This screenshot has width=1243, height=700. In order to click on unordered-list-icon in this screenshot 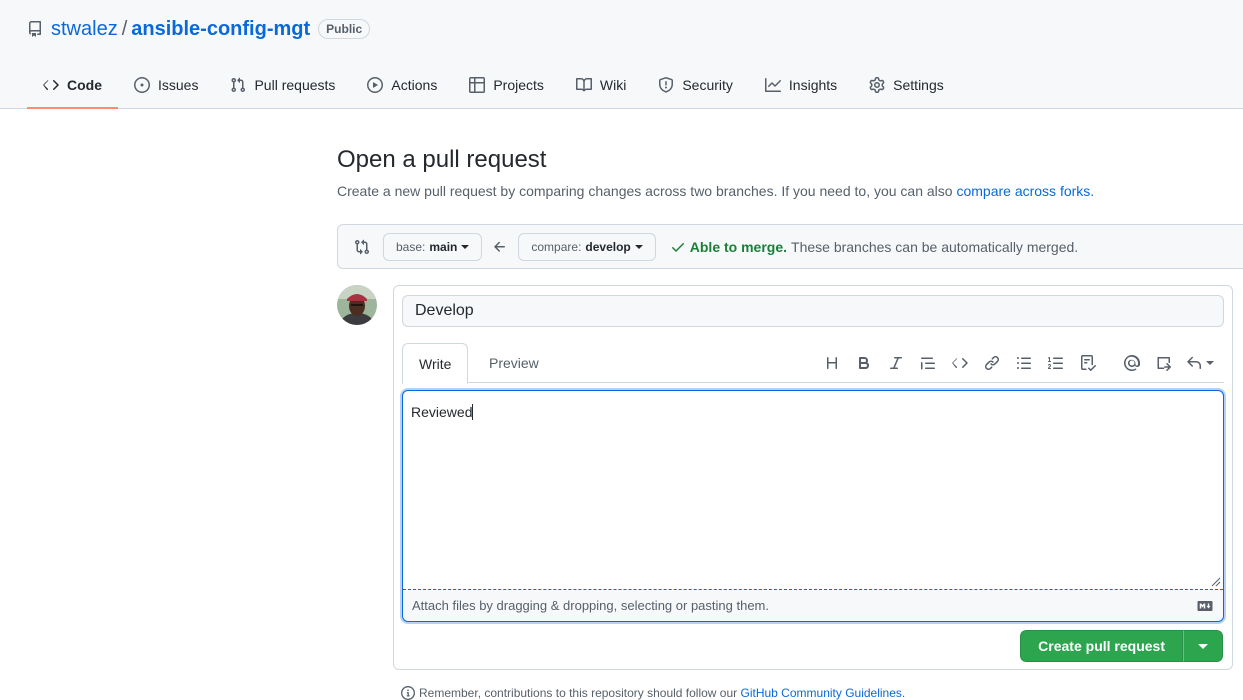, I will do `click(1024, 363)`.